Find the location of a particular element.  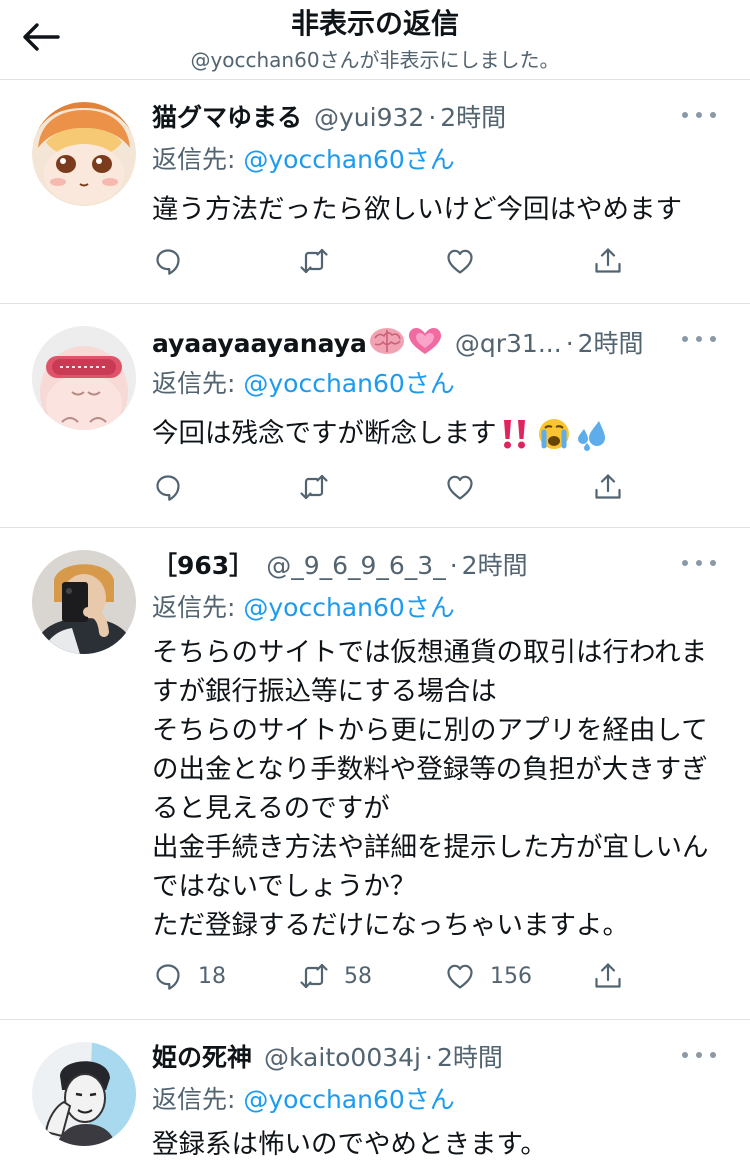

user-handle: @kaito0034j is located at coordinates (342, 1057).